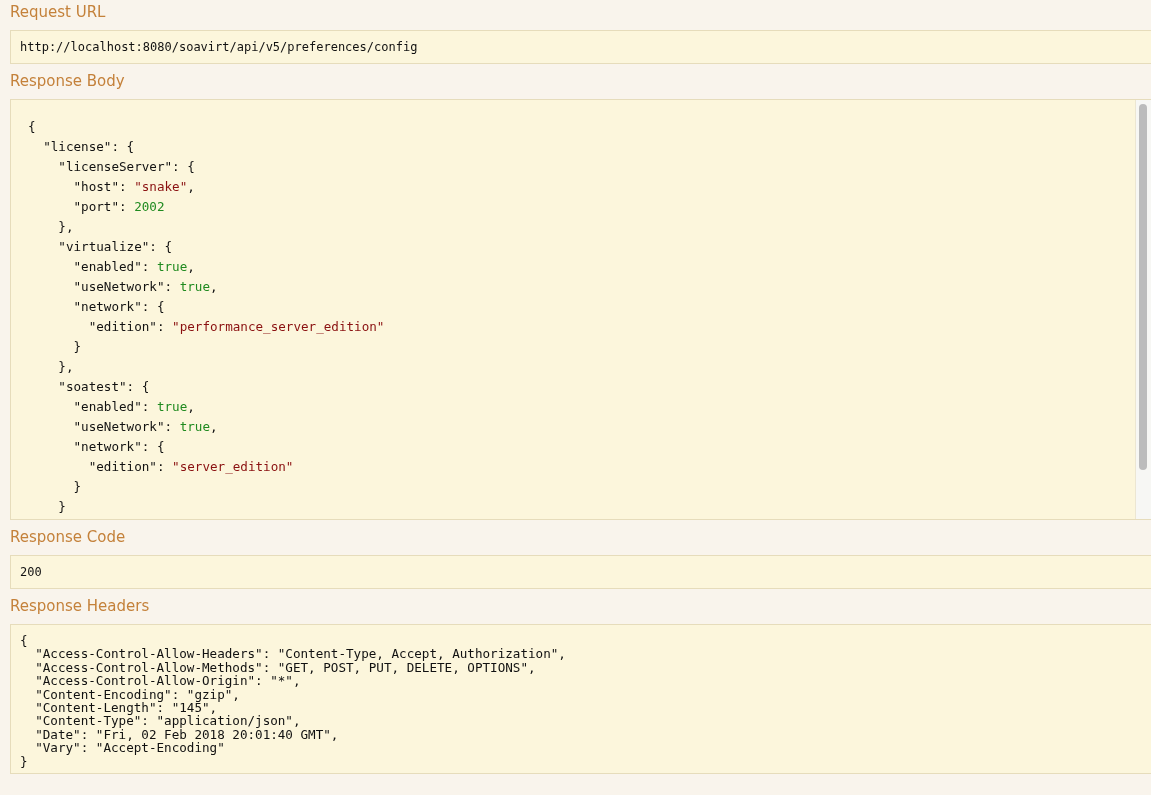 The image size is (1151, 795). What do you see at coordinates (133, 187) in the screenshot?
I see `code-line: "host": "snake",` at bounding box center [133, 187].